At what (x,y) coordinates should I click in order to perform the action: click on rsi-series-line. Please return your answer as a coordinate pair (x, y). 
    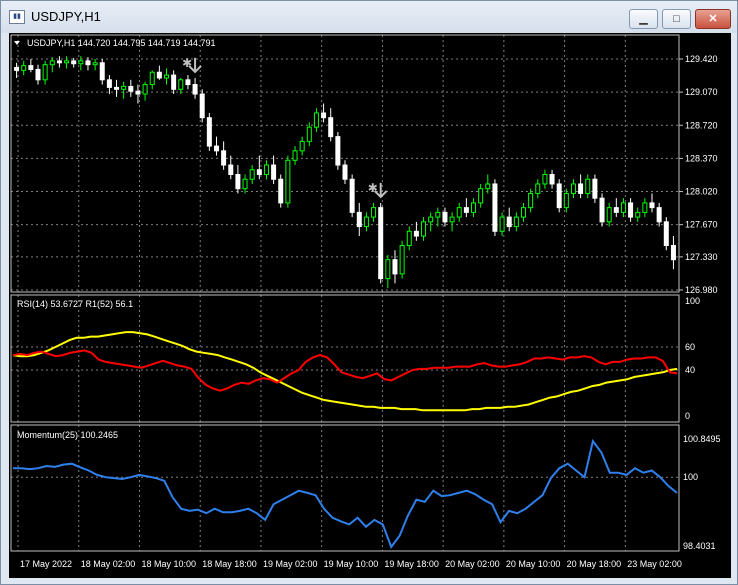
    Looking at the image, I should click on (345, 370).